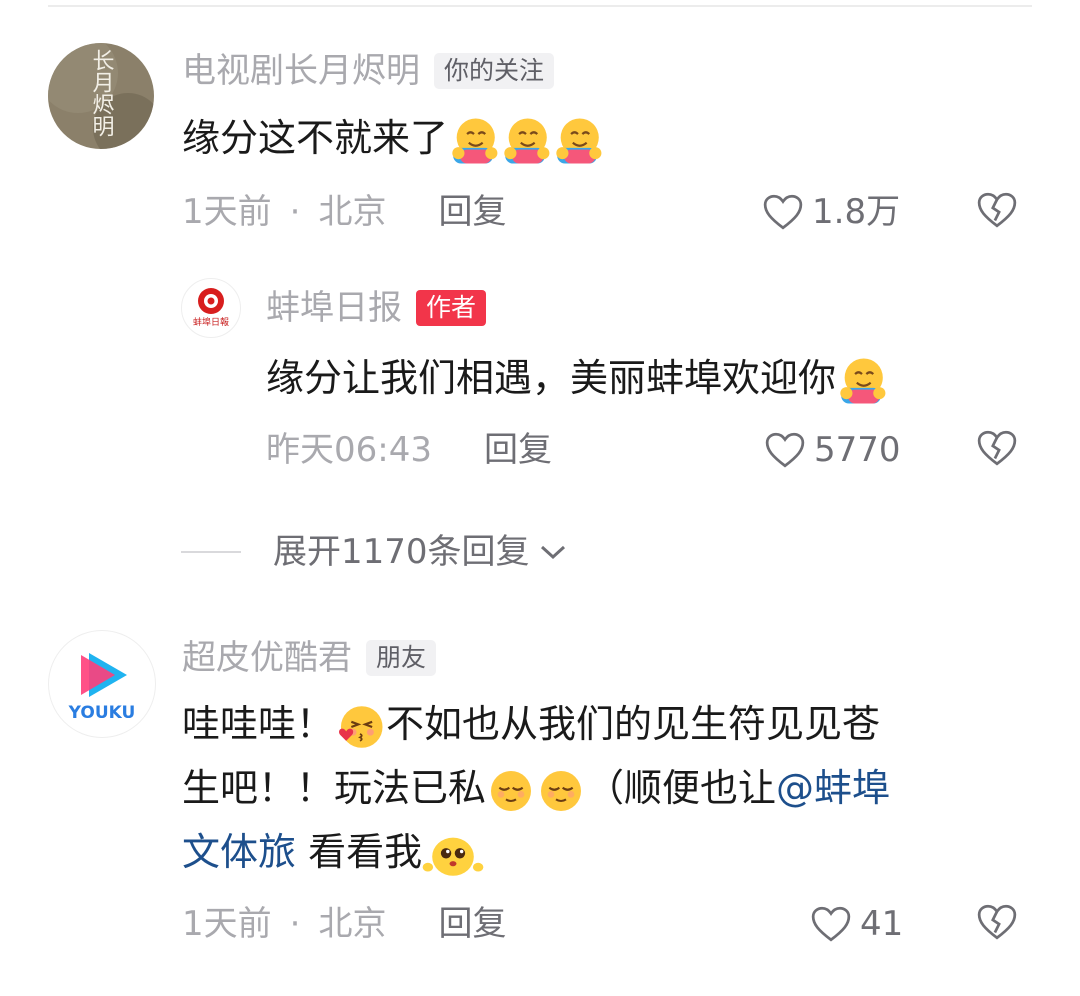 The image size is (1080, 996). Describe the element at coordinates (359, 852) in the screenshot. I see `text-segment: 看看我` at that location.